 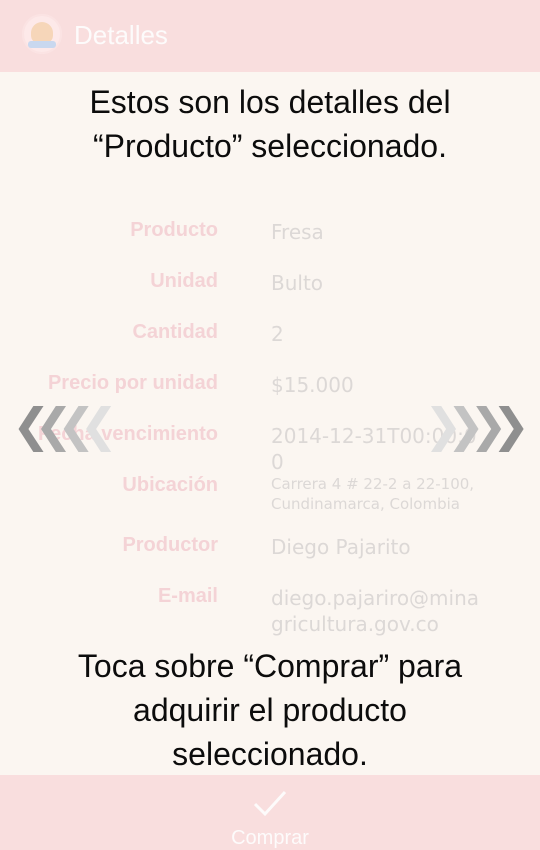 What do you see at coordinates (270, 754) in the screenshot?
I see `tutorial-line: seleccionado.` at bounding box center [270, 754].